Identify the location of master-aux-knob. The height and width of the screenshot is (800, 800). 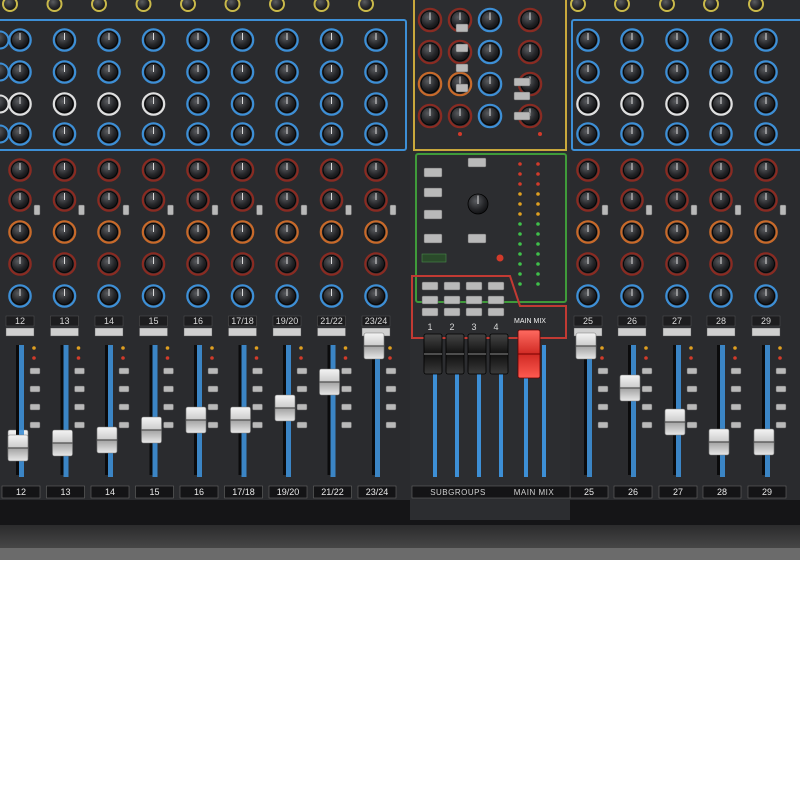
(430, 84).